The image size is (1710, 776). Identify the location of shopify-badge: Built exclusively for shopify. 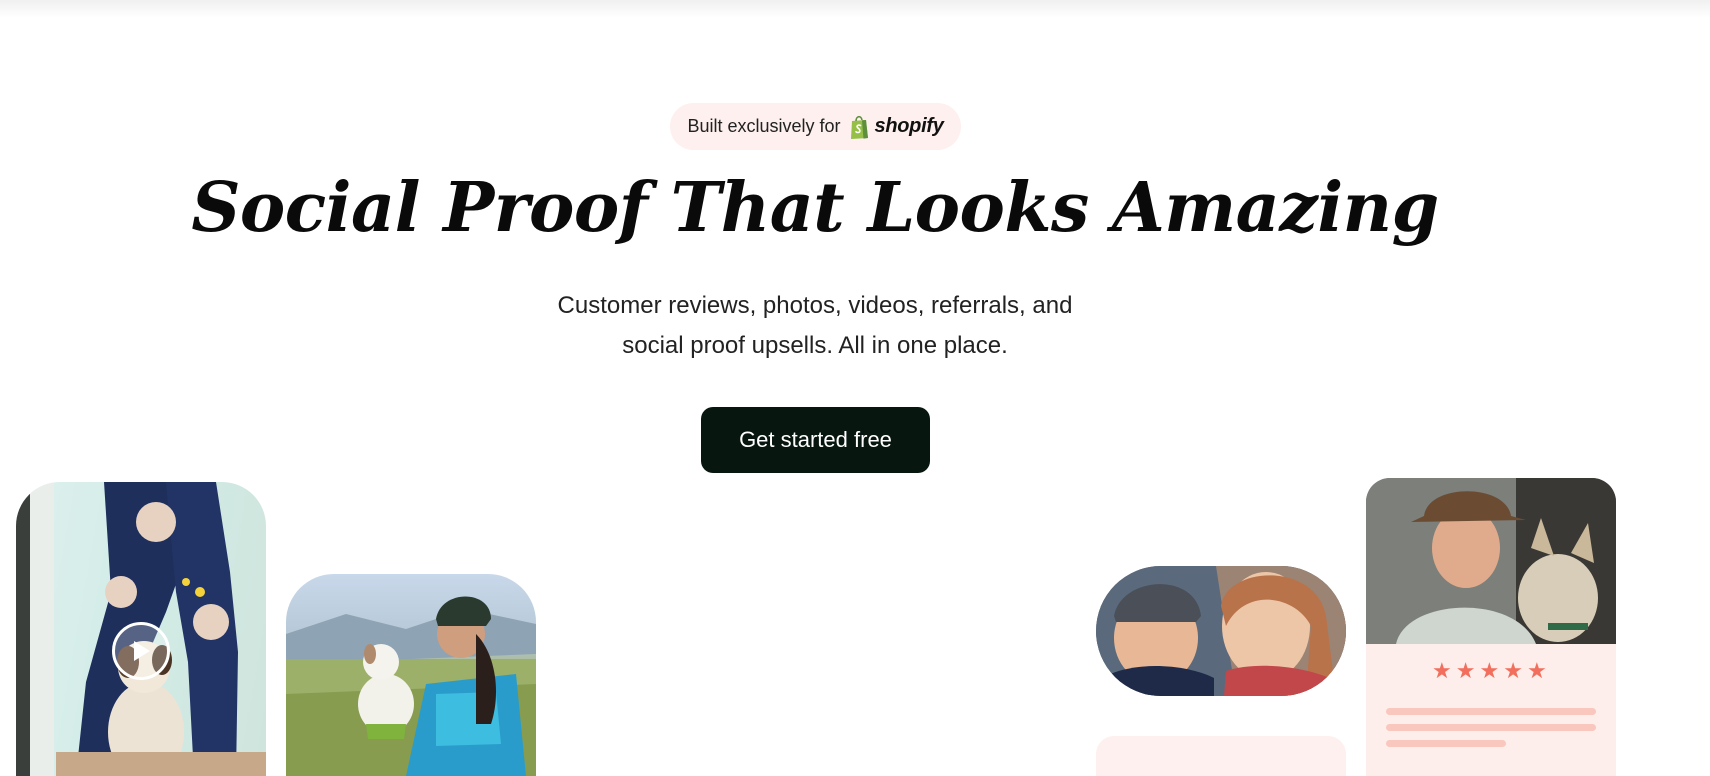
(815, 126).